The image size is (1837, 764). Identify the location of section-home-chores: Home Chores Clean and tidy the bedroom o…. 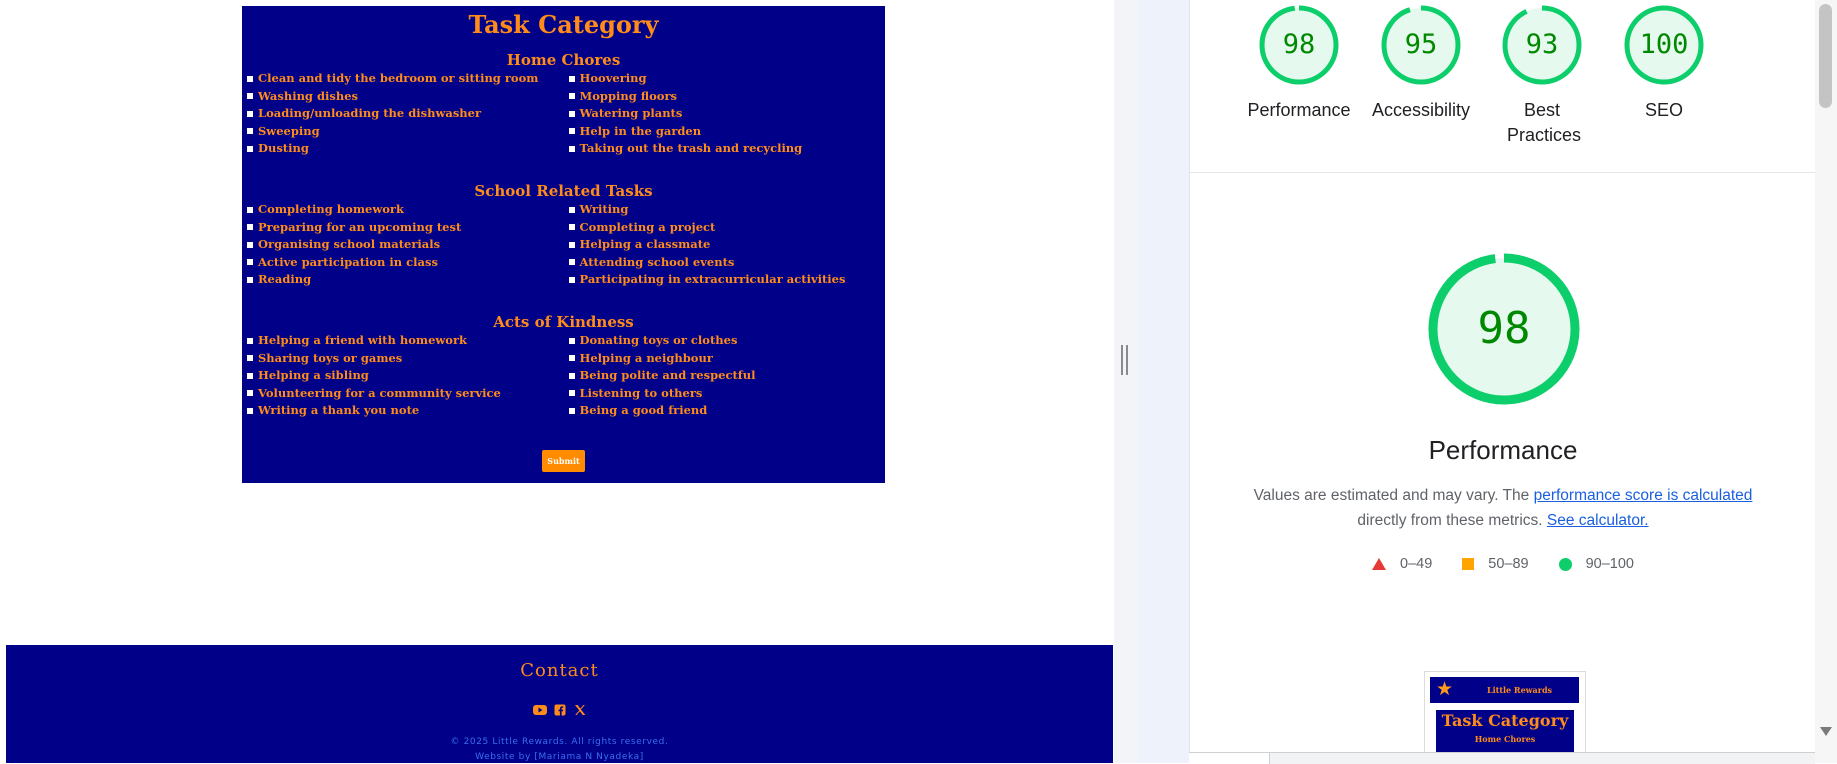
(563, 104).